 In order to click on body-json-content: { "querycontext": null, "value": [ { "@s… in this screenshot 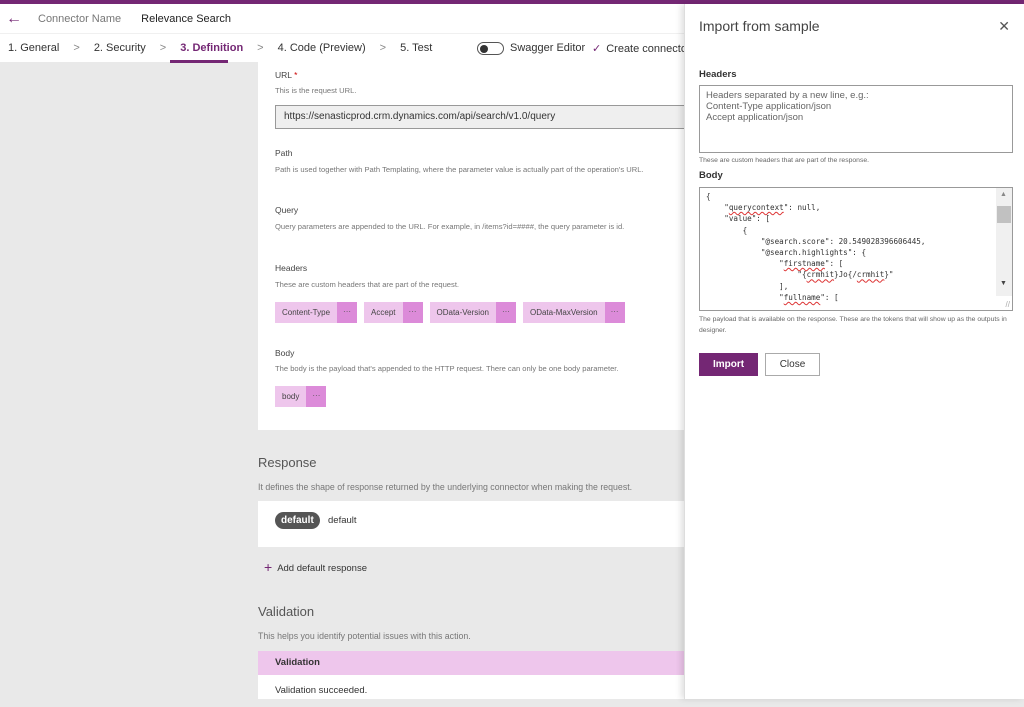, I will do `click(815, 247)`.